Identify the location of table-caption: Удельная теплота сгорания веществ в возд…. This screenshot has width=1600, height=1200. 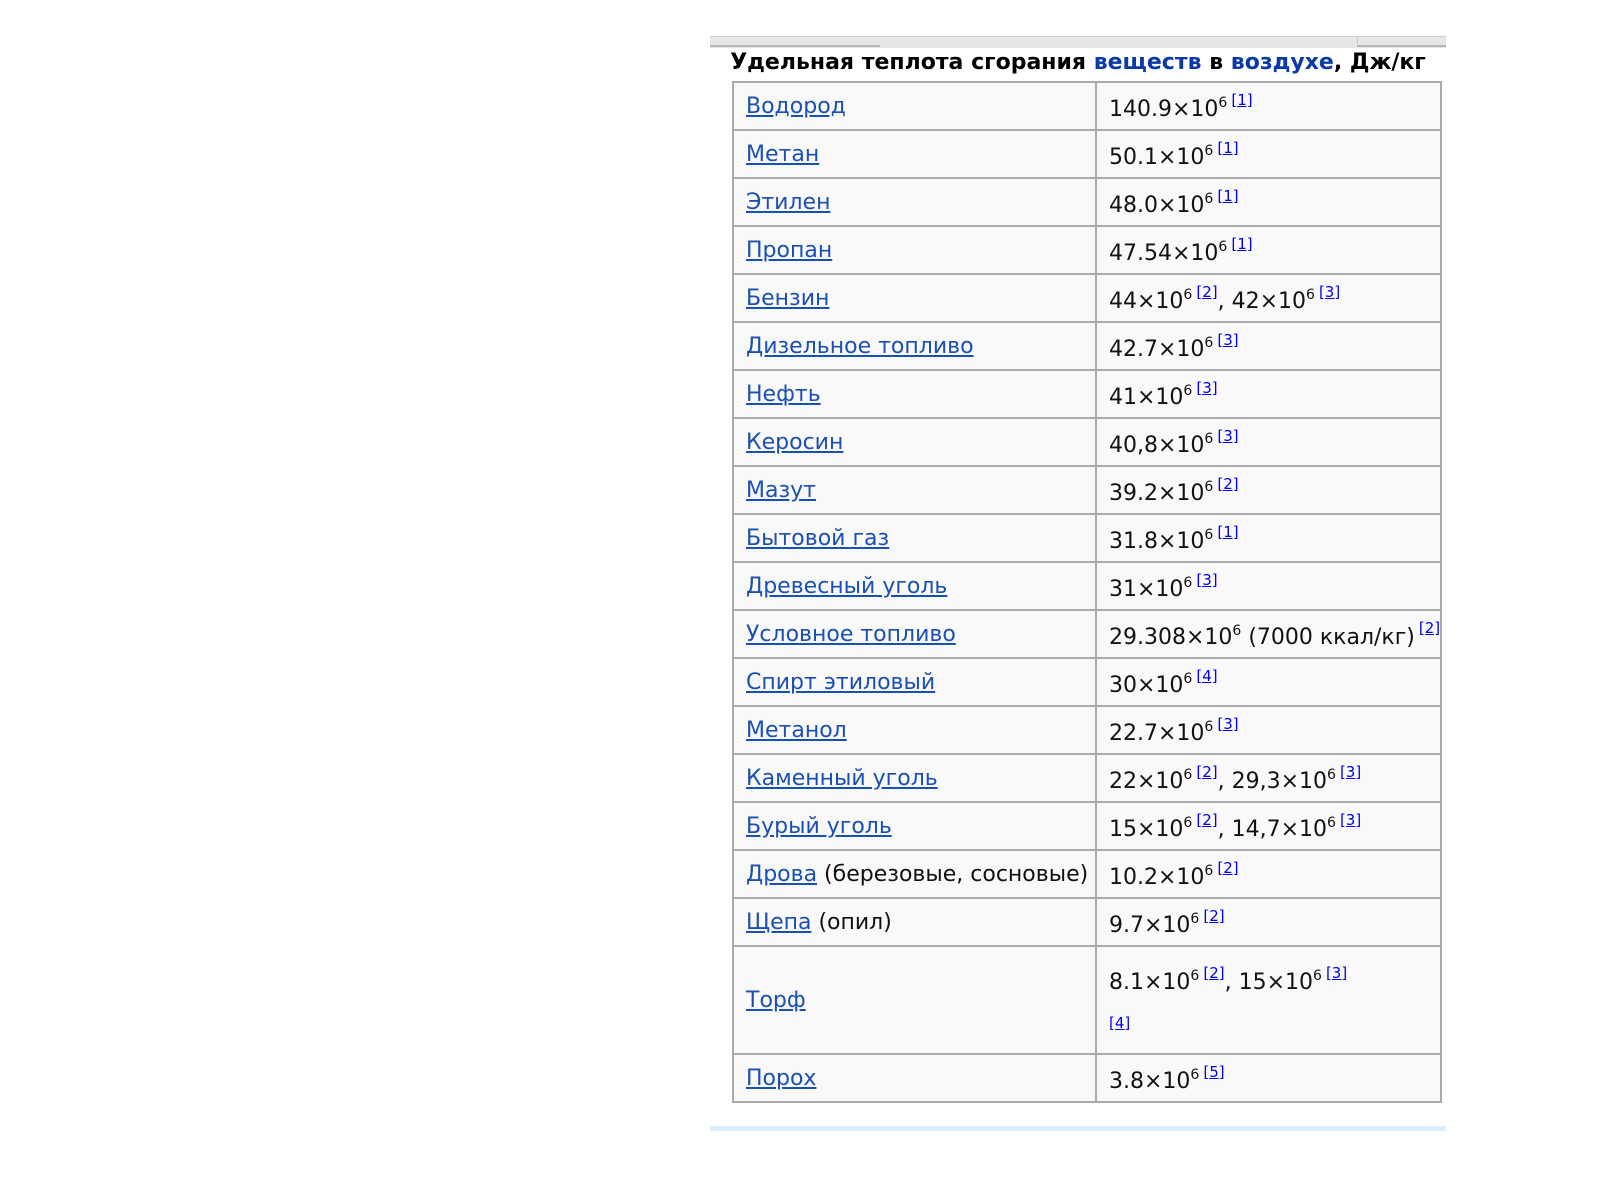
(1078, 63).